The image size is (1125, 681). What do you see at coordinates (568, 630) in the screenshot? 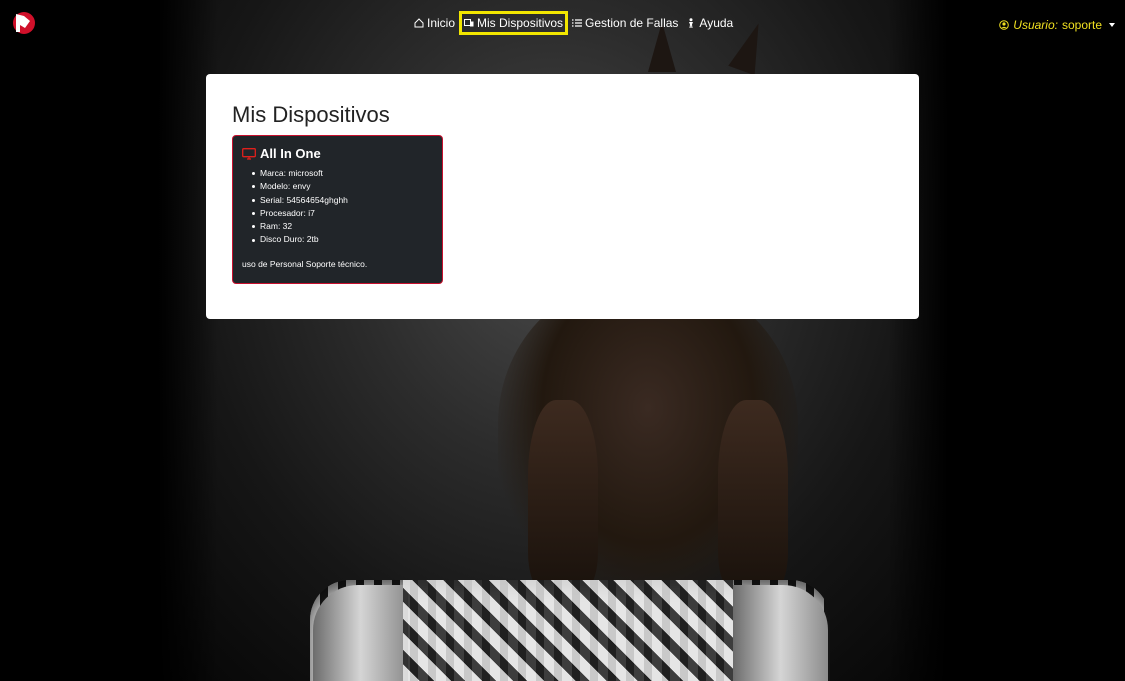
I see `tire-tread` at bounding box center [568, 630].